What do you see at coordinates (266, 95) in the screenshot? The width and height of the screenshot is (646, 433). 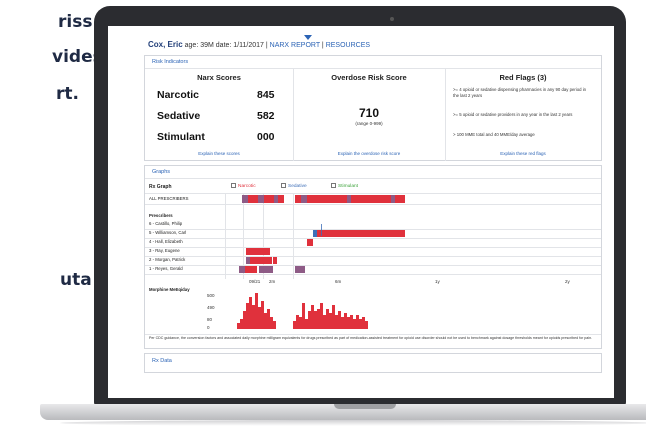 I see `narcotic-score: 845` at bounding box center [266, 95].